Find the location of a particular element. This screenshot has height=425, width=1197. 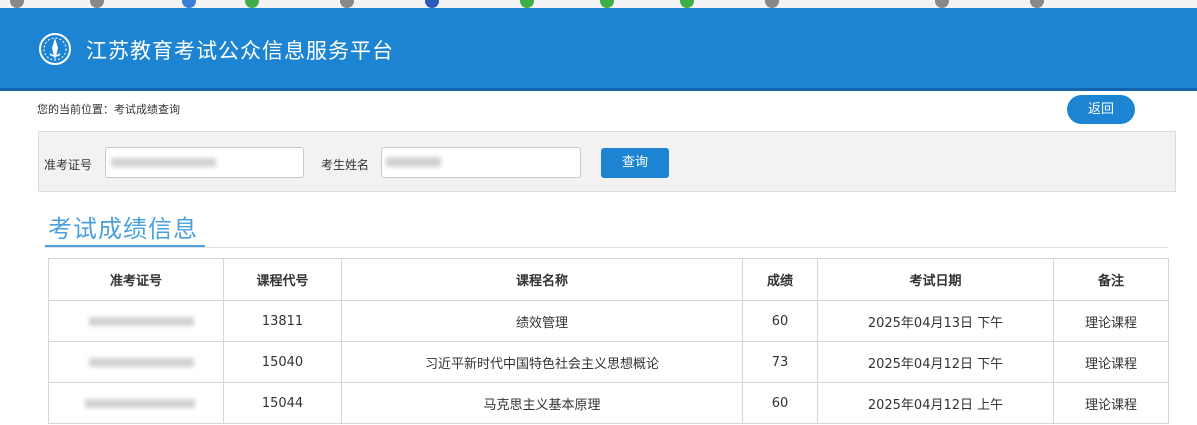

column-header: 备注 is located at coordinates (1111, 279).